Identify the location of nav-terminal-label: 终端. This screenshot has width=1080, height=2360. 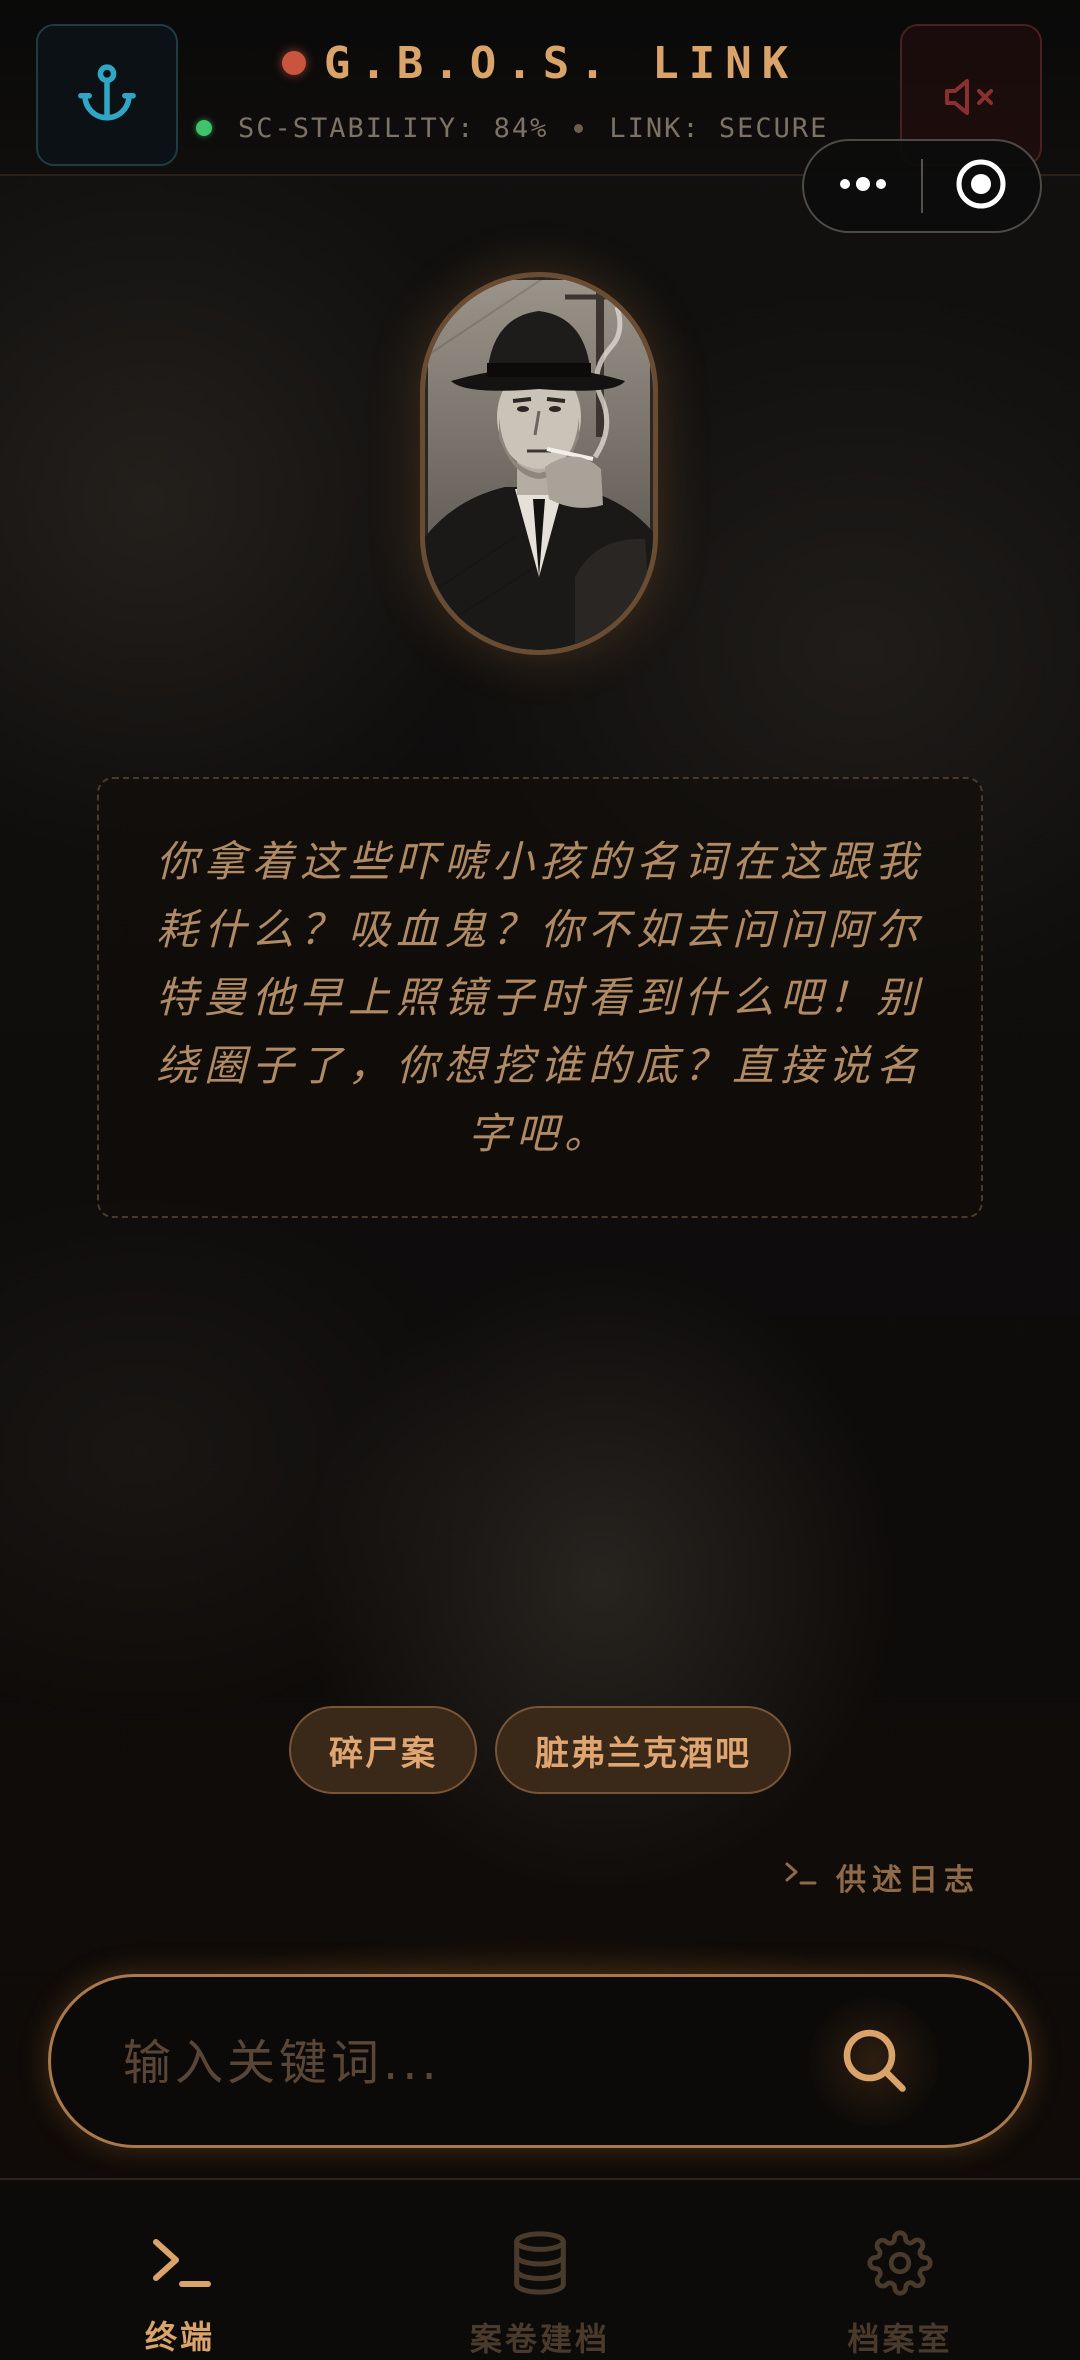
(179, 2337).